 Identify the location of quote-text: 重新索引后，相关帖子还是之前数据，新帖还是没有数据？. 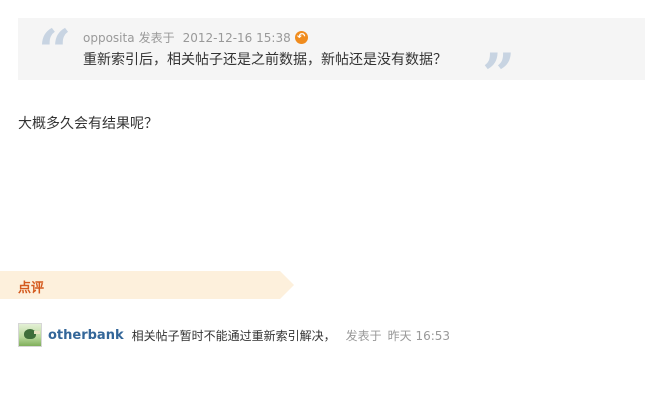
(265, 60).